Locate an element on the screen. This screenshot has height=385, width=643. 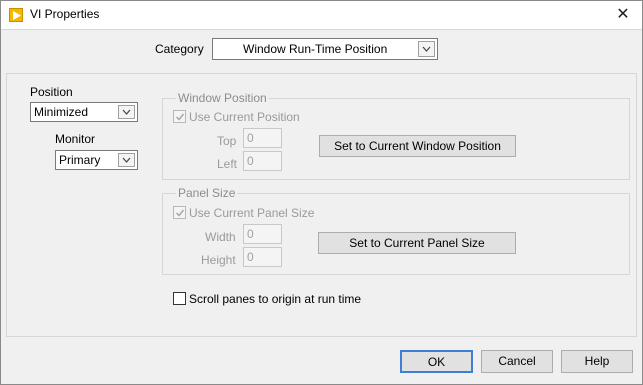
set-panel-size-button: Set to Current Panel Size is located at coordinates (417, 243).